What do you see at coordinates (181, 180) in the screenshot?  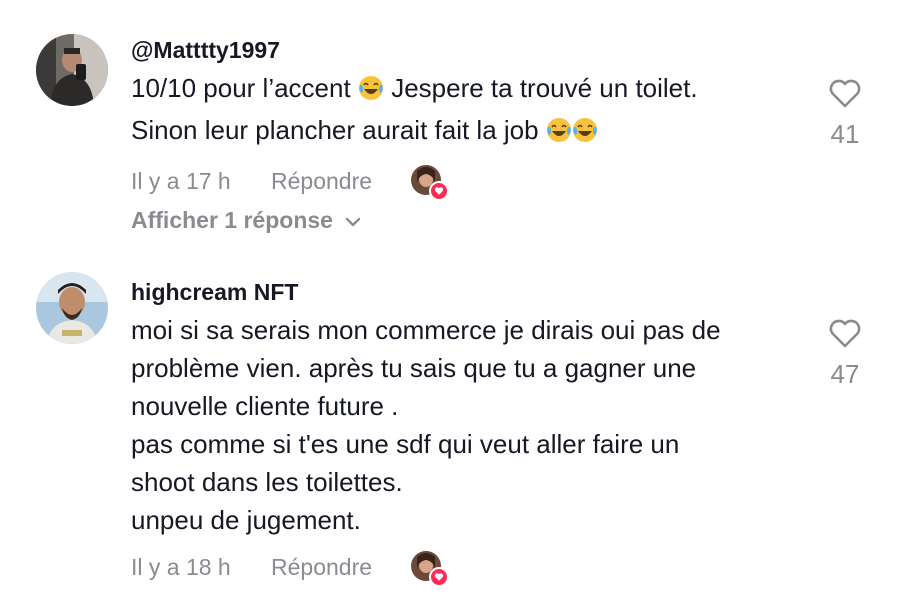 I see `comment-timestamp: Il y a 17 h` at bounding box center [181, 180].